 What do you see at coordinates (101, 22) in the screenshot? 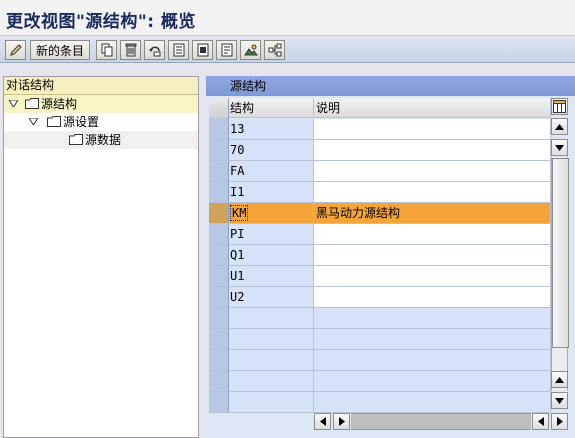
I see `window-title: 更改视图"源结构": 概览` at bounding box center [101, 22].